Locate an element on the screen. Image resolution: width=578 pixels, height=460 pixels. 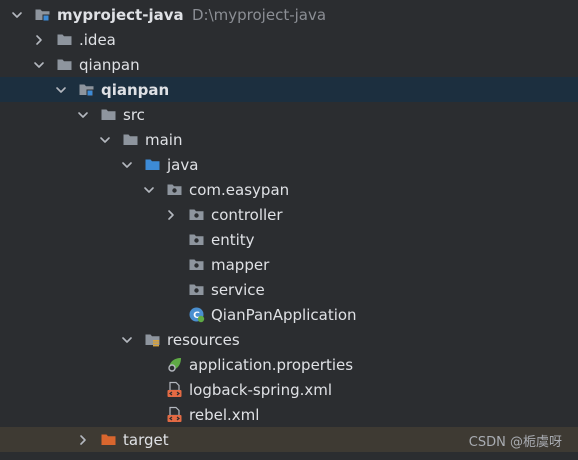
tree-row: .idea is located at coordinates (289, 39).